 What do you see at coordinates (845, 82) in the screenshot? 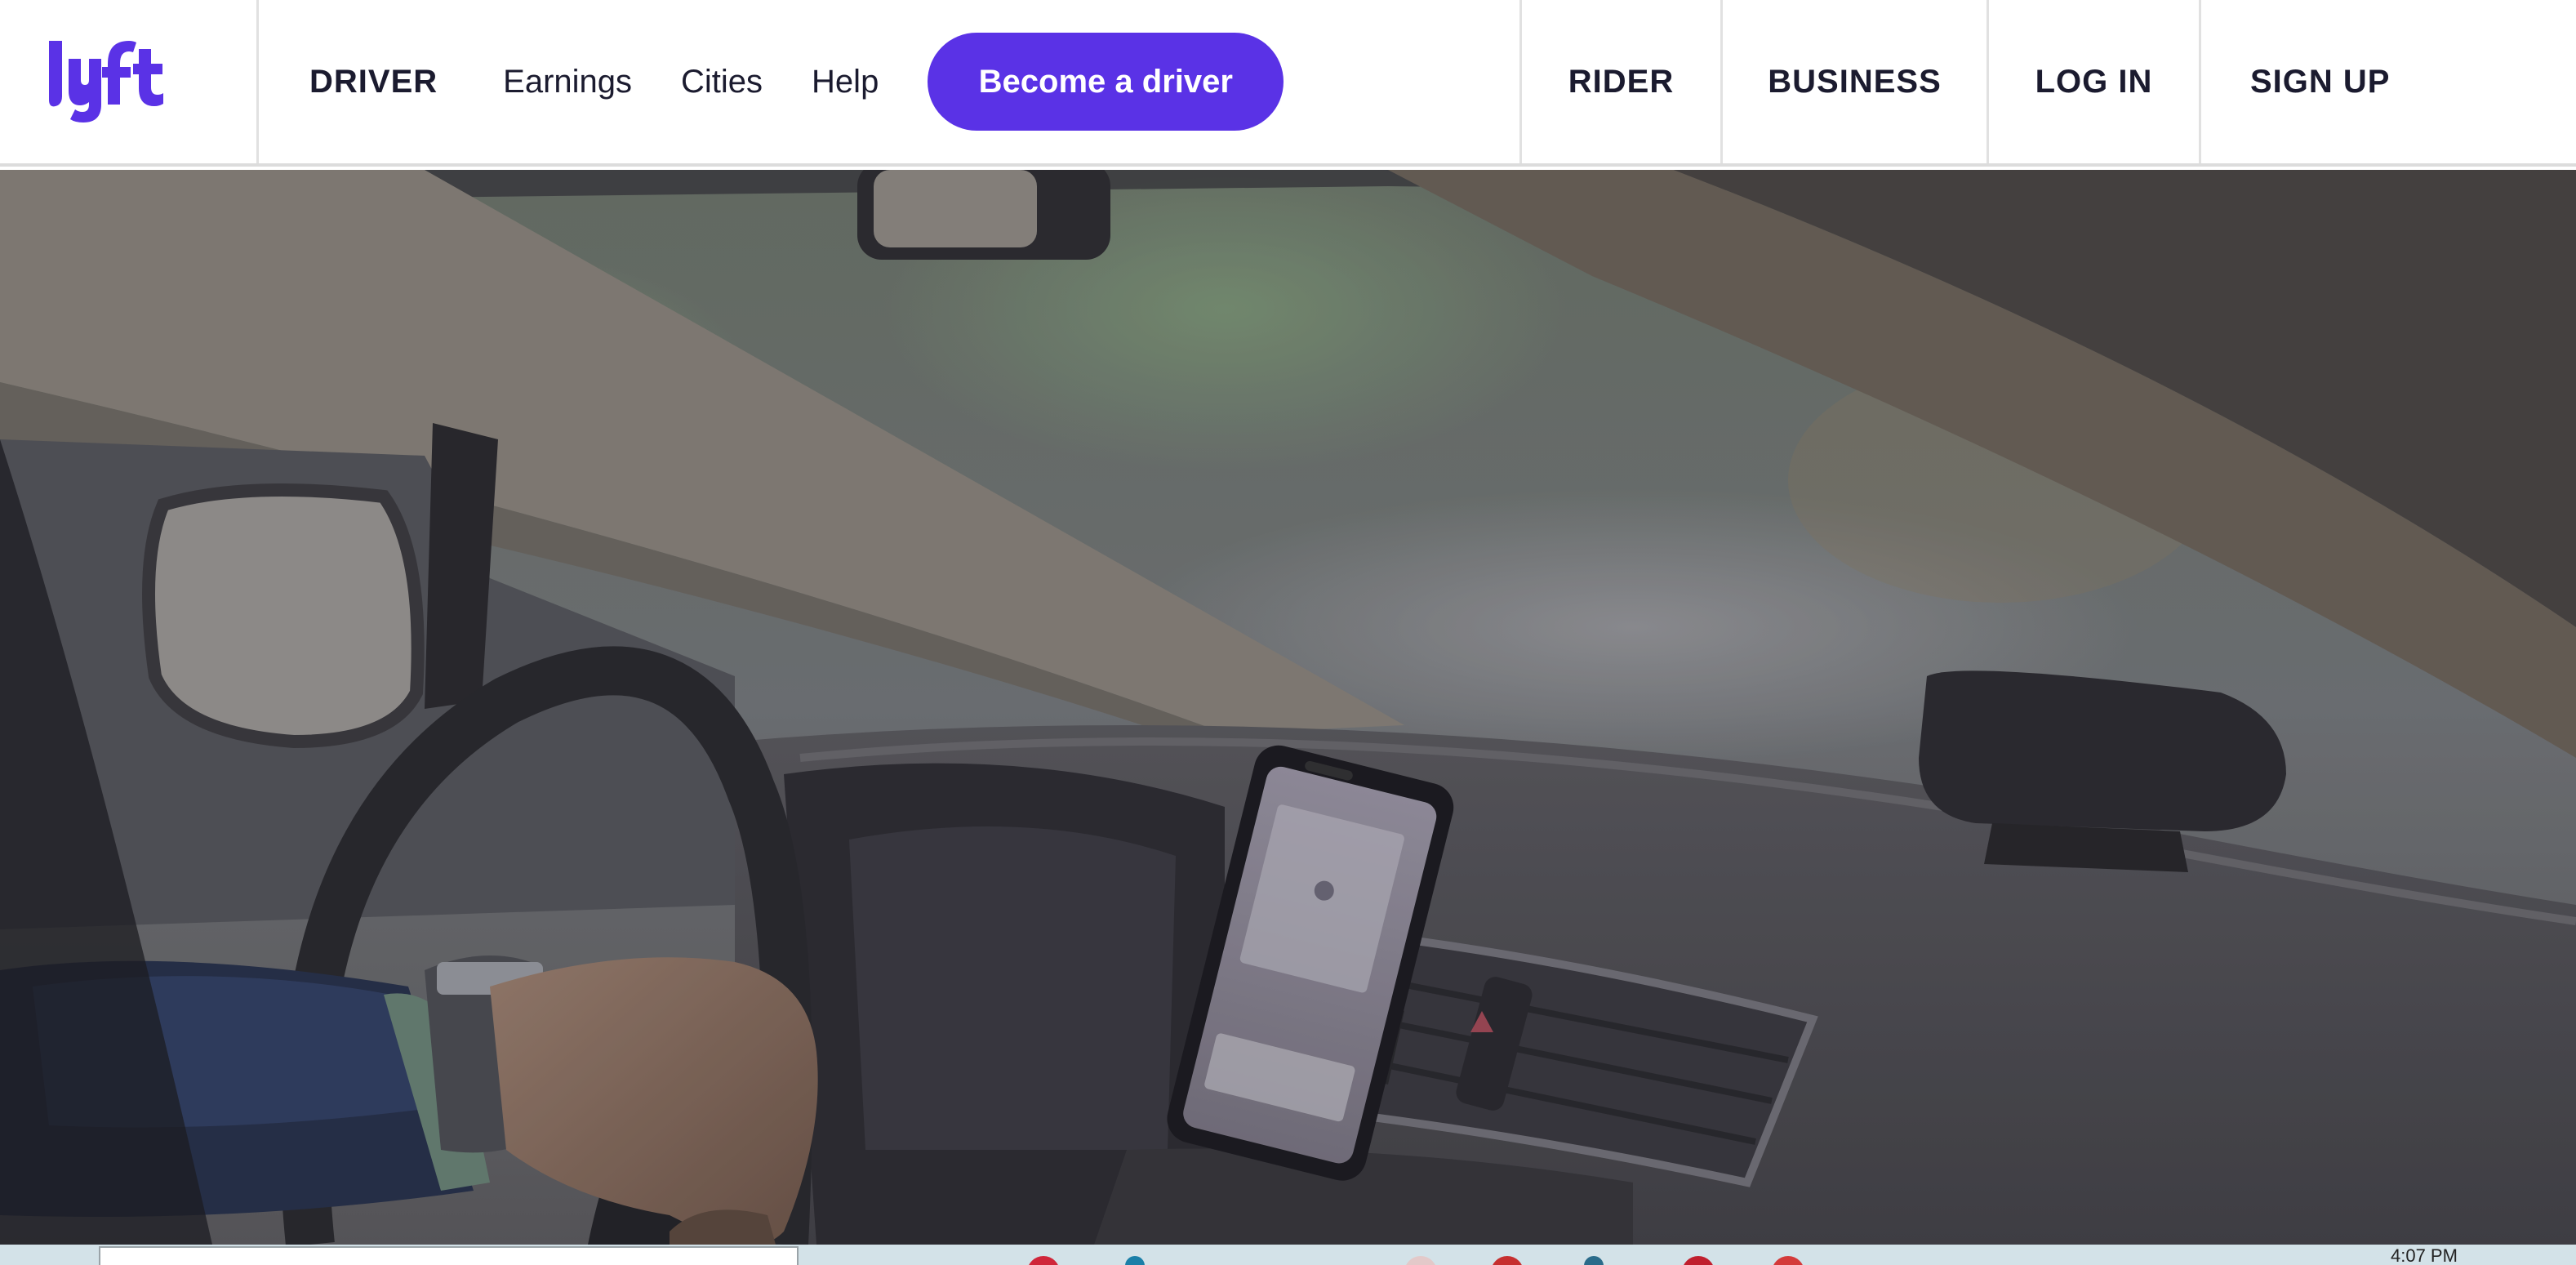
I see `nav-help: Help` at bounding box center [845, 82].